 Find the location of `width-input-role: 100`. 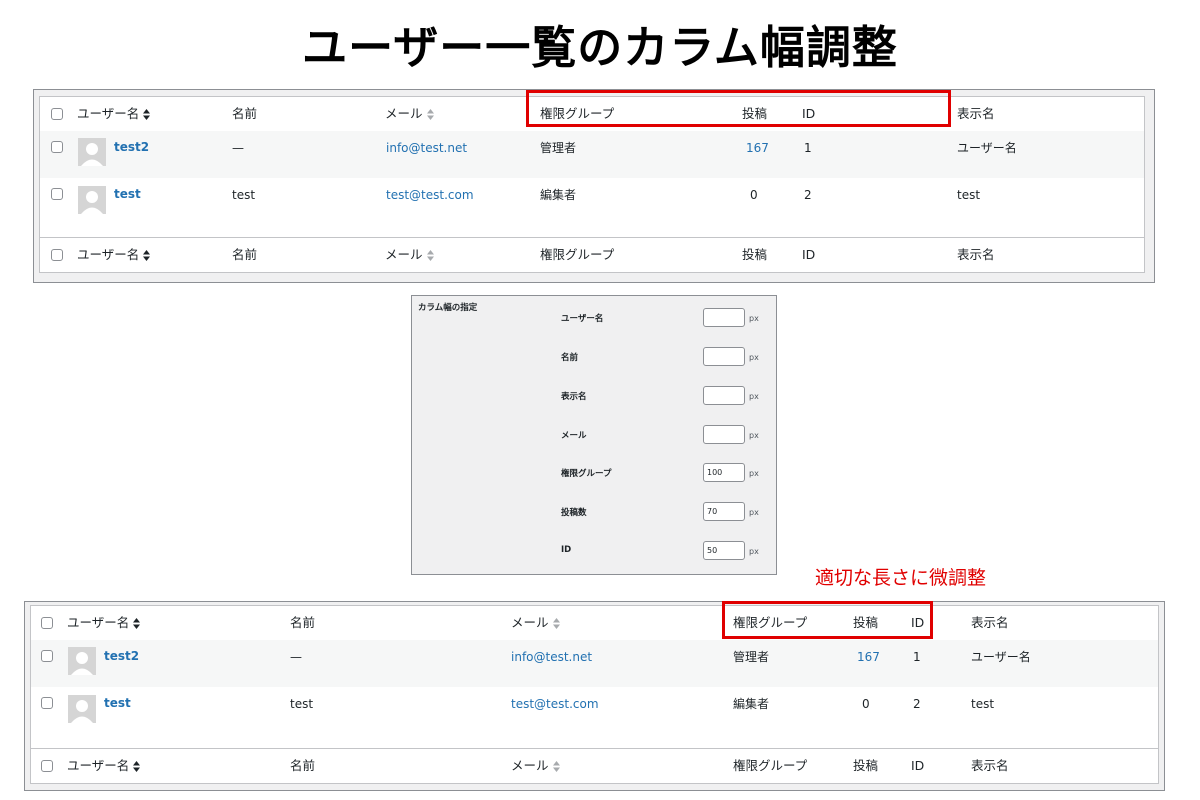

width-input-role: 100 is located at coordinates (724, 472).